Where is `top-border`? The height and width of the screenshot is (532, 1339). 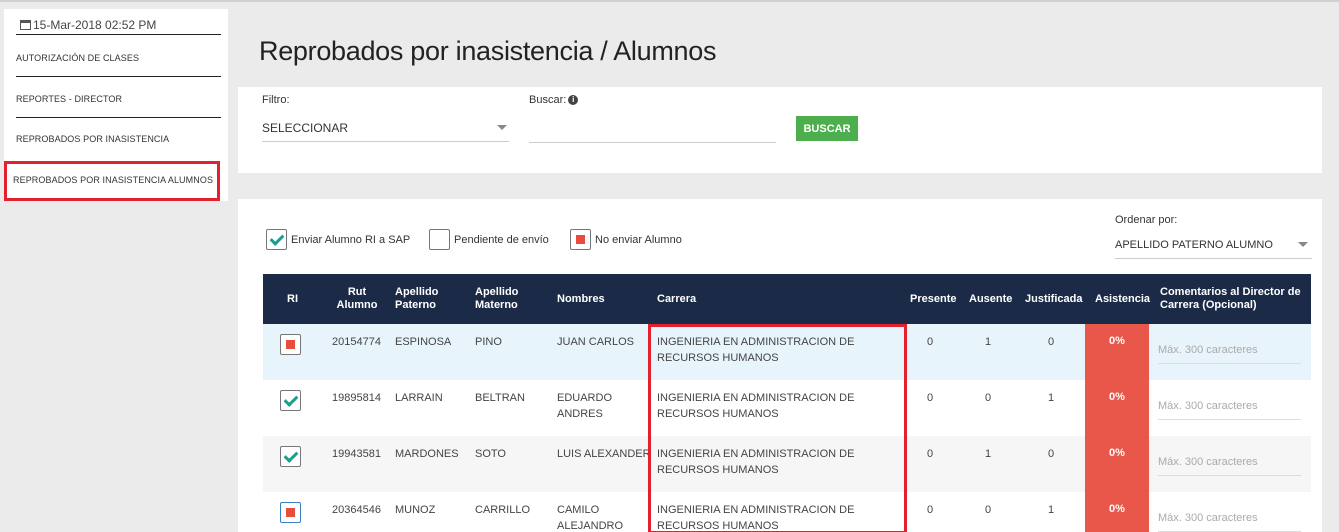 top-border is located at coordinates (669, 1).